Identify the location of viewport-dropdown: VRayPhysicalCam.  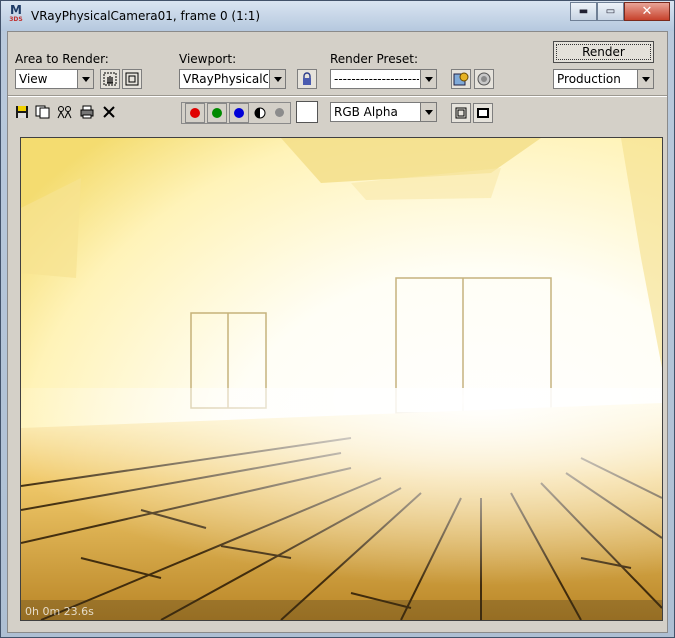
(232, 79).